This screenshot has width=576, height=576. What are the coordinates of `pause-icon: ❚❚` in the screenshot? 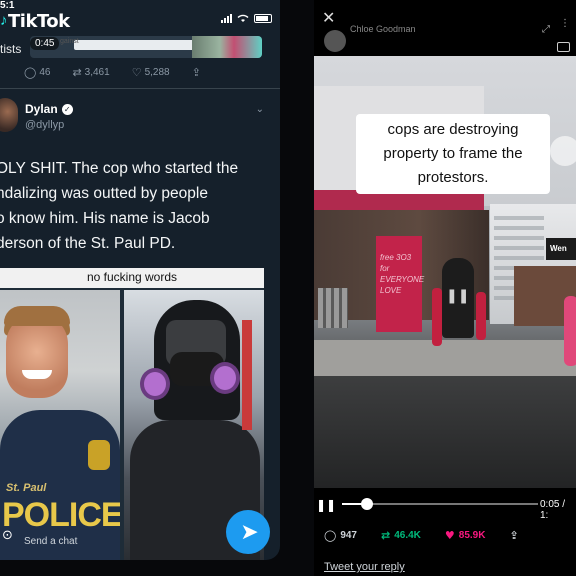 It's located at (458, 296).